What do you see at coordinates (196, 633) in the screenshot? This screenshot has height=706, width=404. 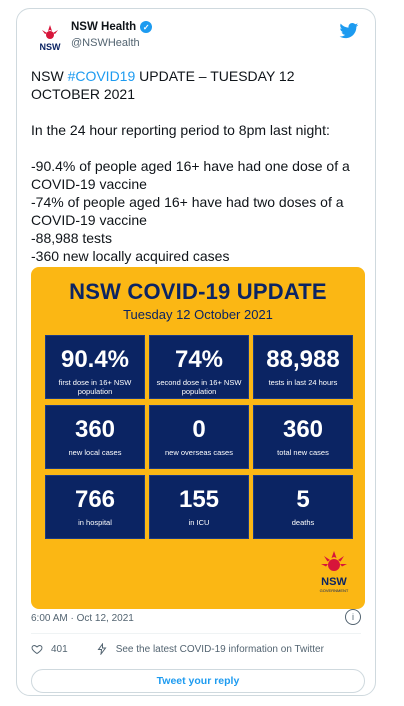 I see `divider` at bounding box center [196, 633].